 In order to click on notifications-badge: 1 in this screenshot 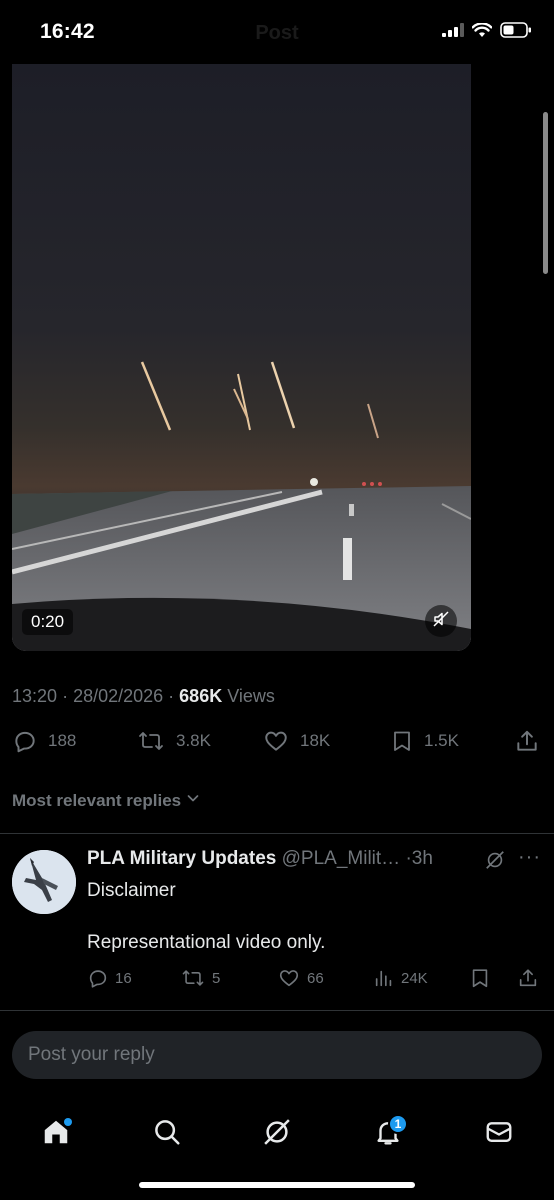, I will do `click(398, 1124)`.